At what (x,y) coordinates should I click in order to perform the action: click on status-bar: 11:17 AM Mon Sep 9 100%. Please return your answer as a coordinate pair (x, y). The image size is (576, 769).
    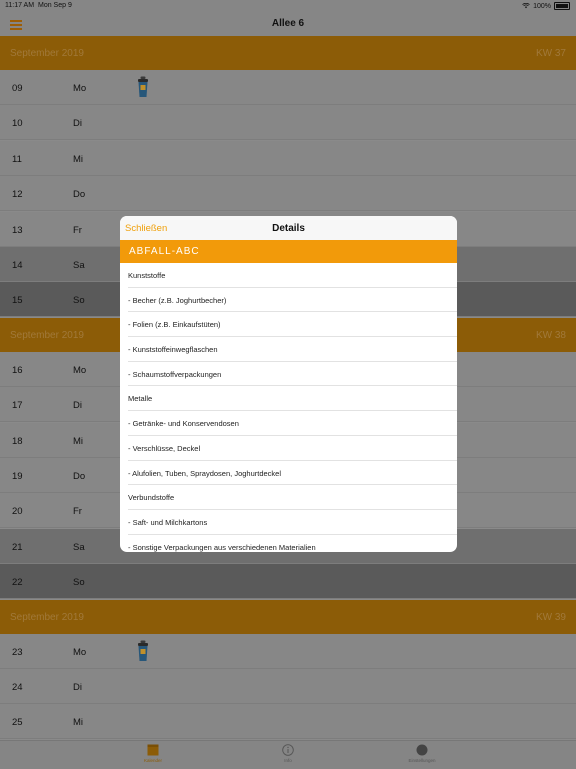
    Looking at the image, I should click on (288, 6).